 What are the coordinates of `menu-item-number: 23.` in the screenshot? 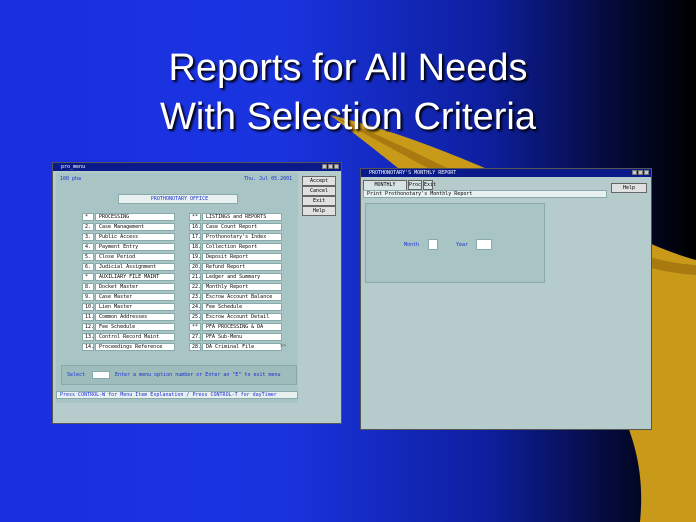 It's located at (195, 297).